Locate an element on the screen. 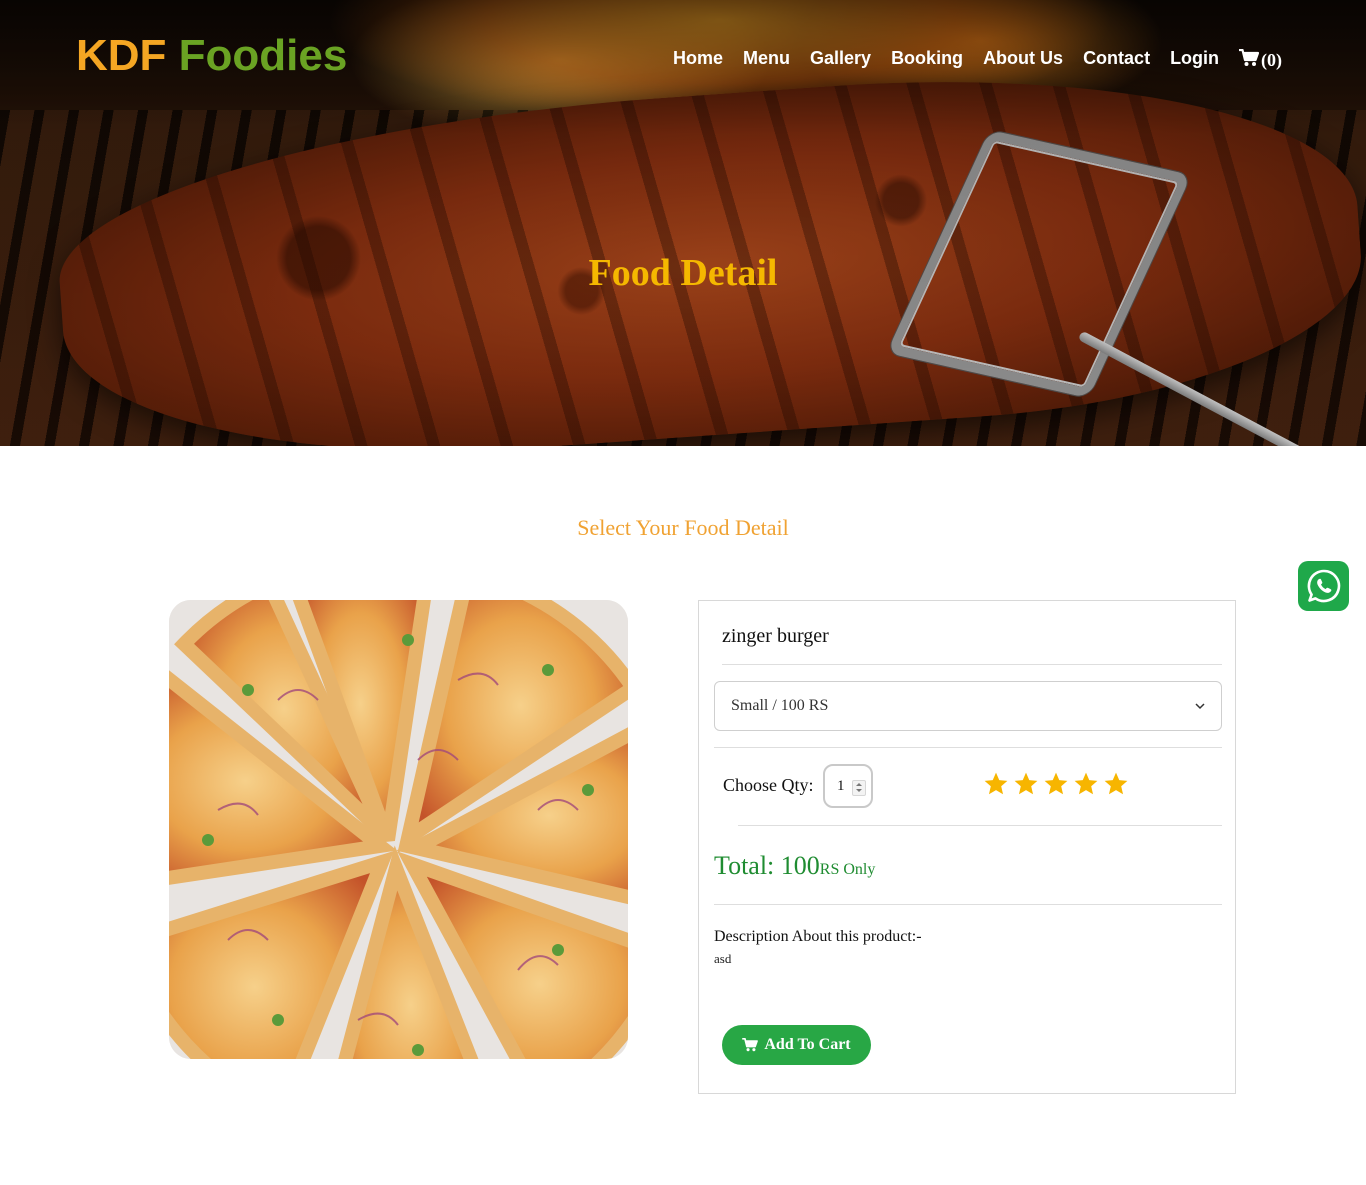 The image size is (1366, 1185). nav-booking: Booking is located at coordinates (927, 58).